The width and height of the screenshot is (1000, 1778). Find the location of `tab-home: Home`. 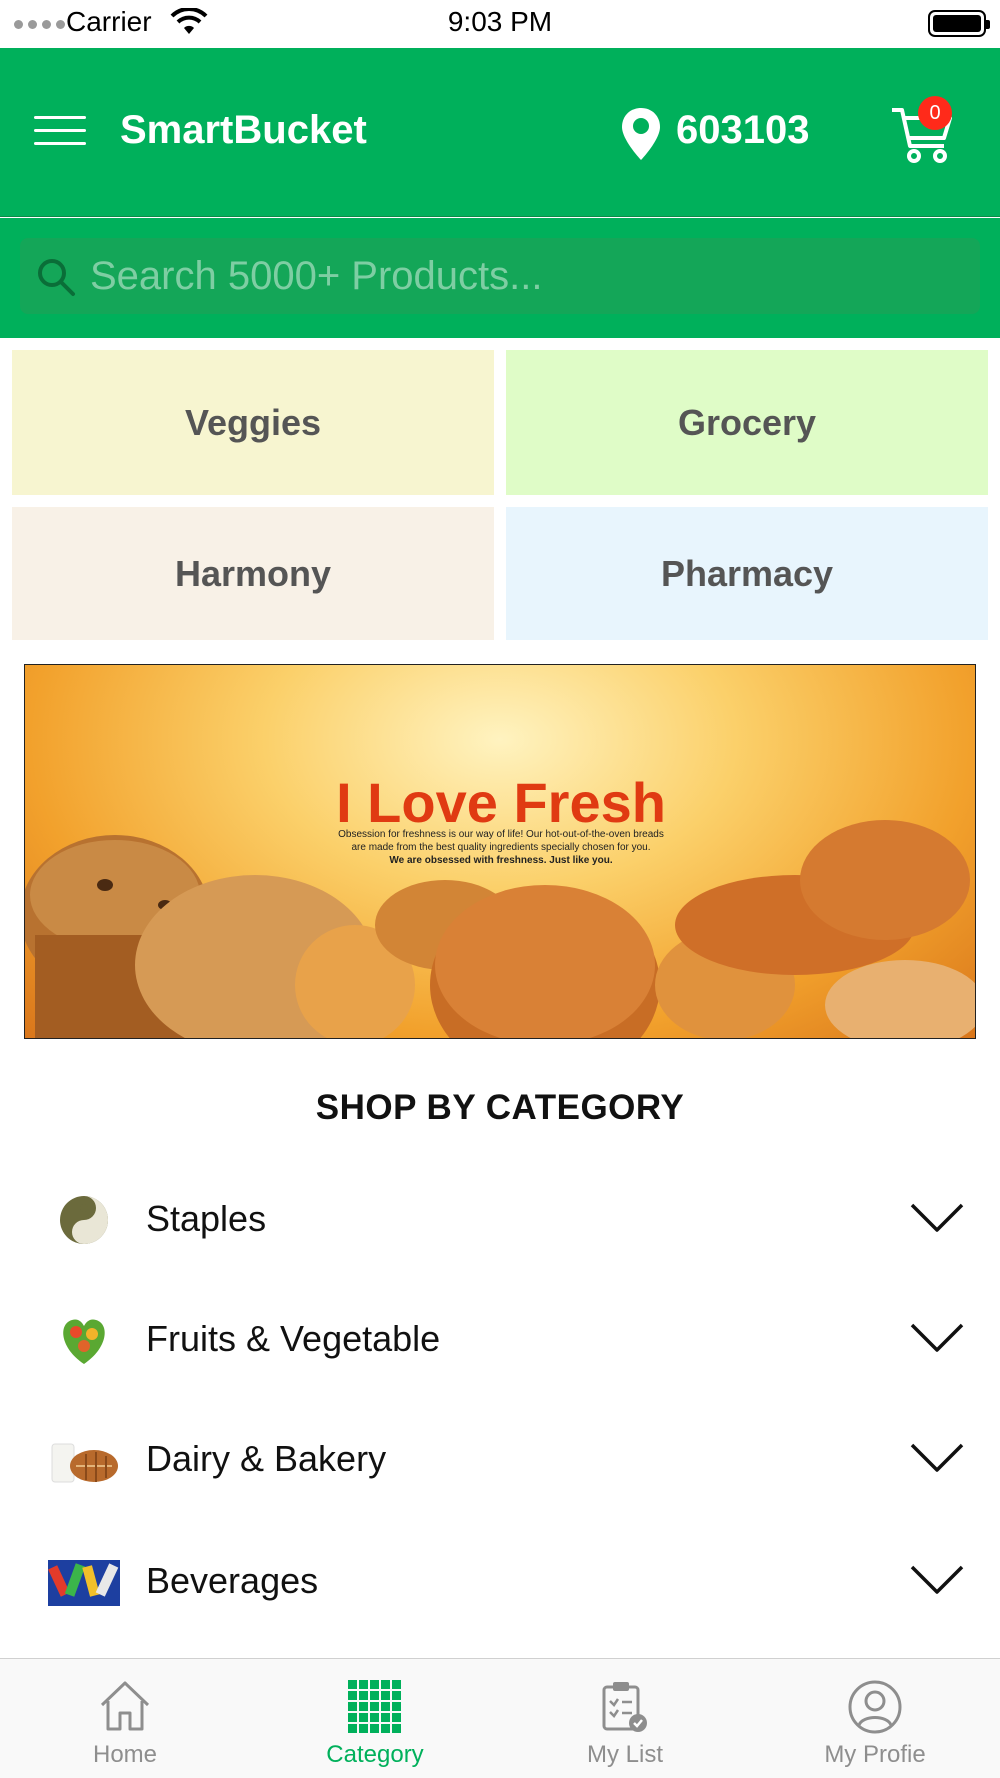

tab-home: Home is located at coordinates (125, 1718).